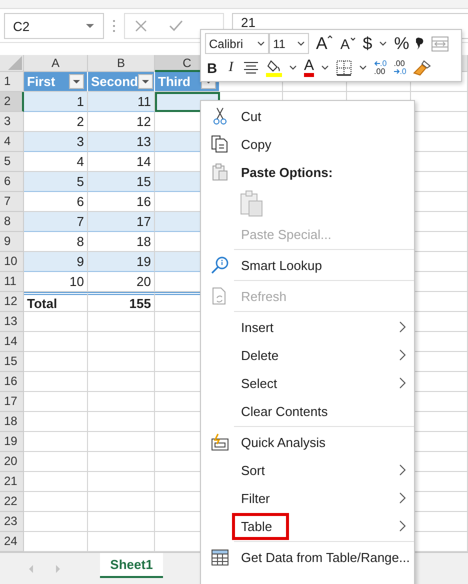  What do you see at coordinates (12, 442) in the screenshot?
I see `row-header: 19` at bounding box center [12, 442].